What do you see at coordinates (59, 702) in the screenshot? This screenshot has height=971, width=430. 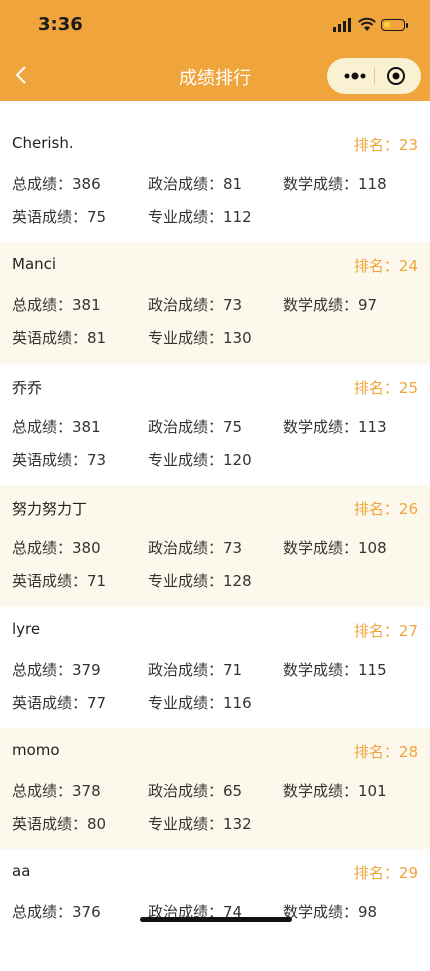 I see `english-score: 英语成绩：77` at bounding box center [59, 702].